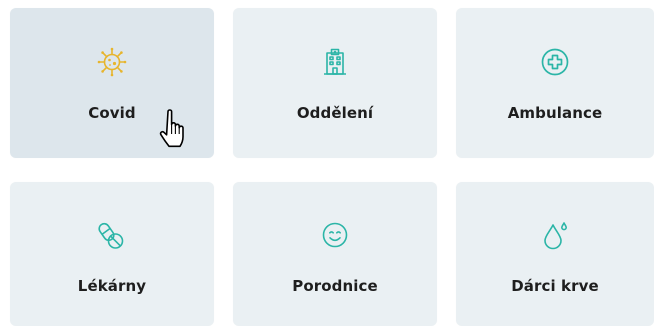  What do you see at coordinates (335, 286) in the screenshot?
I see `tile-label-porodnice: Porodnice` at bounding box center [335, 286].